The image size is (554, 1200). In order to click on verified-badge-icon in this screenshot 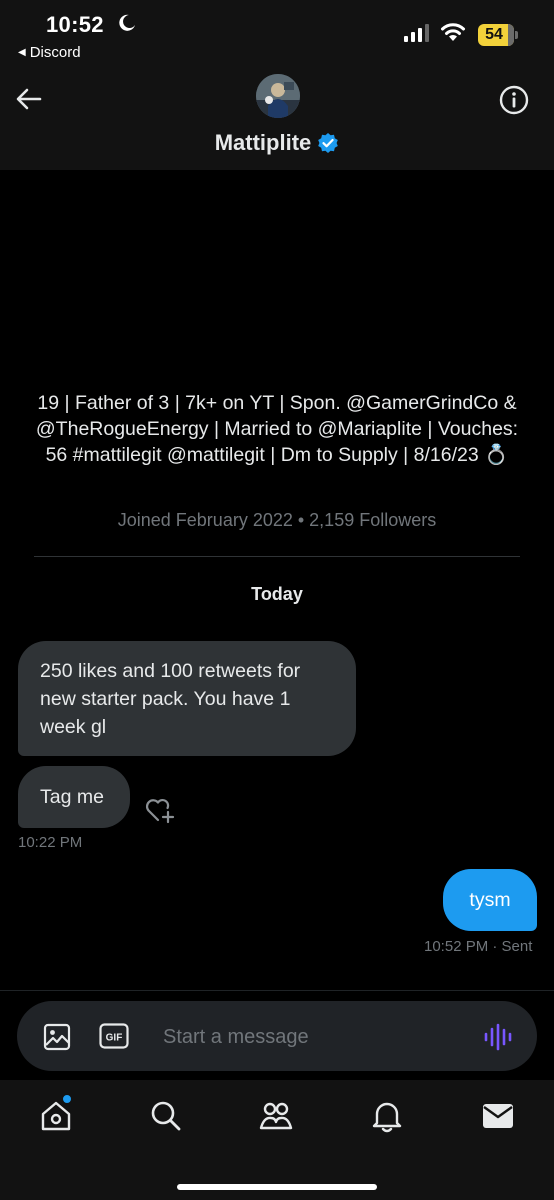, I will do `click(328, 143)`.